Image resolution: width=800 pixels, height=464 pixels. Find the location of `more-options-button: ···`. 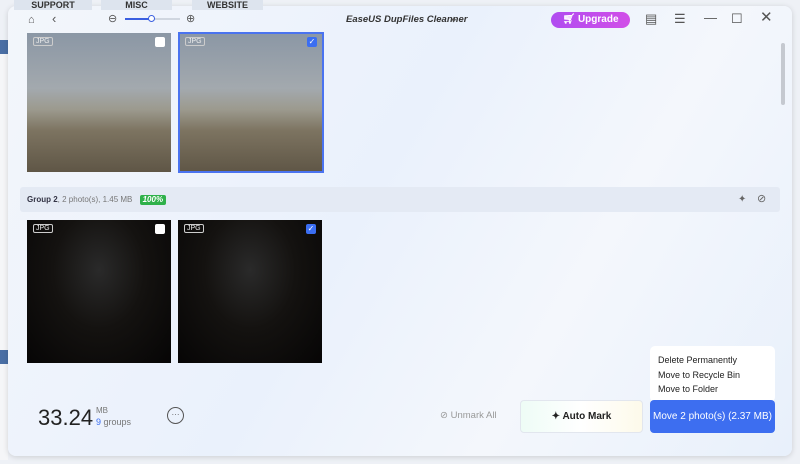

more-options-button: ··· is located at coordinates (175, 415).